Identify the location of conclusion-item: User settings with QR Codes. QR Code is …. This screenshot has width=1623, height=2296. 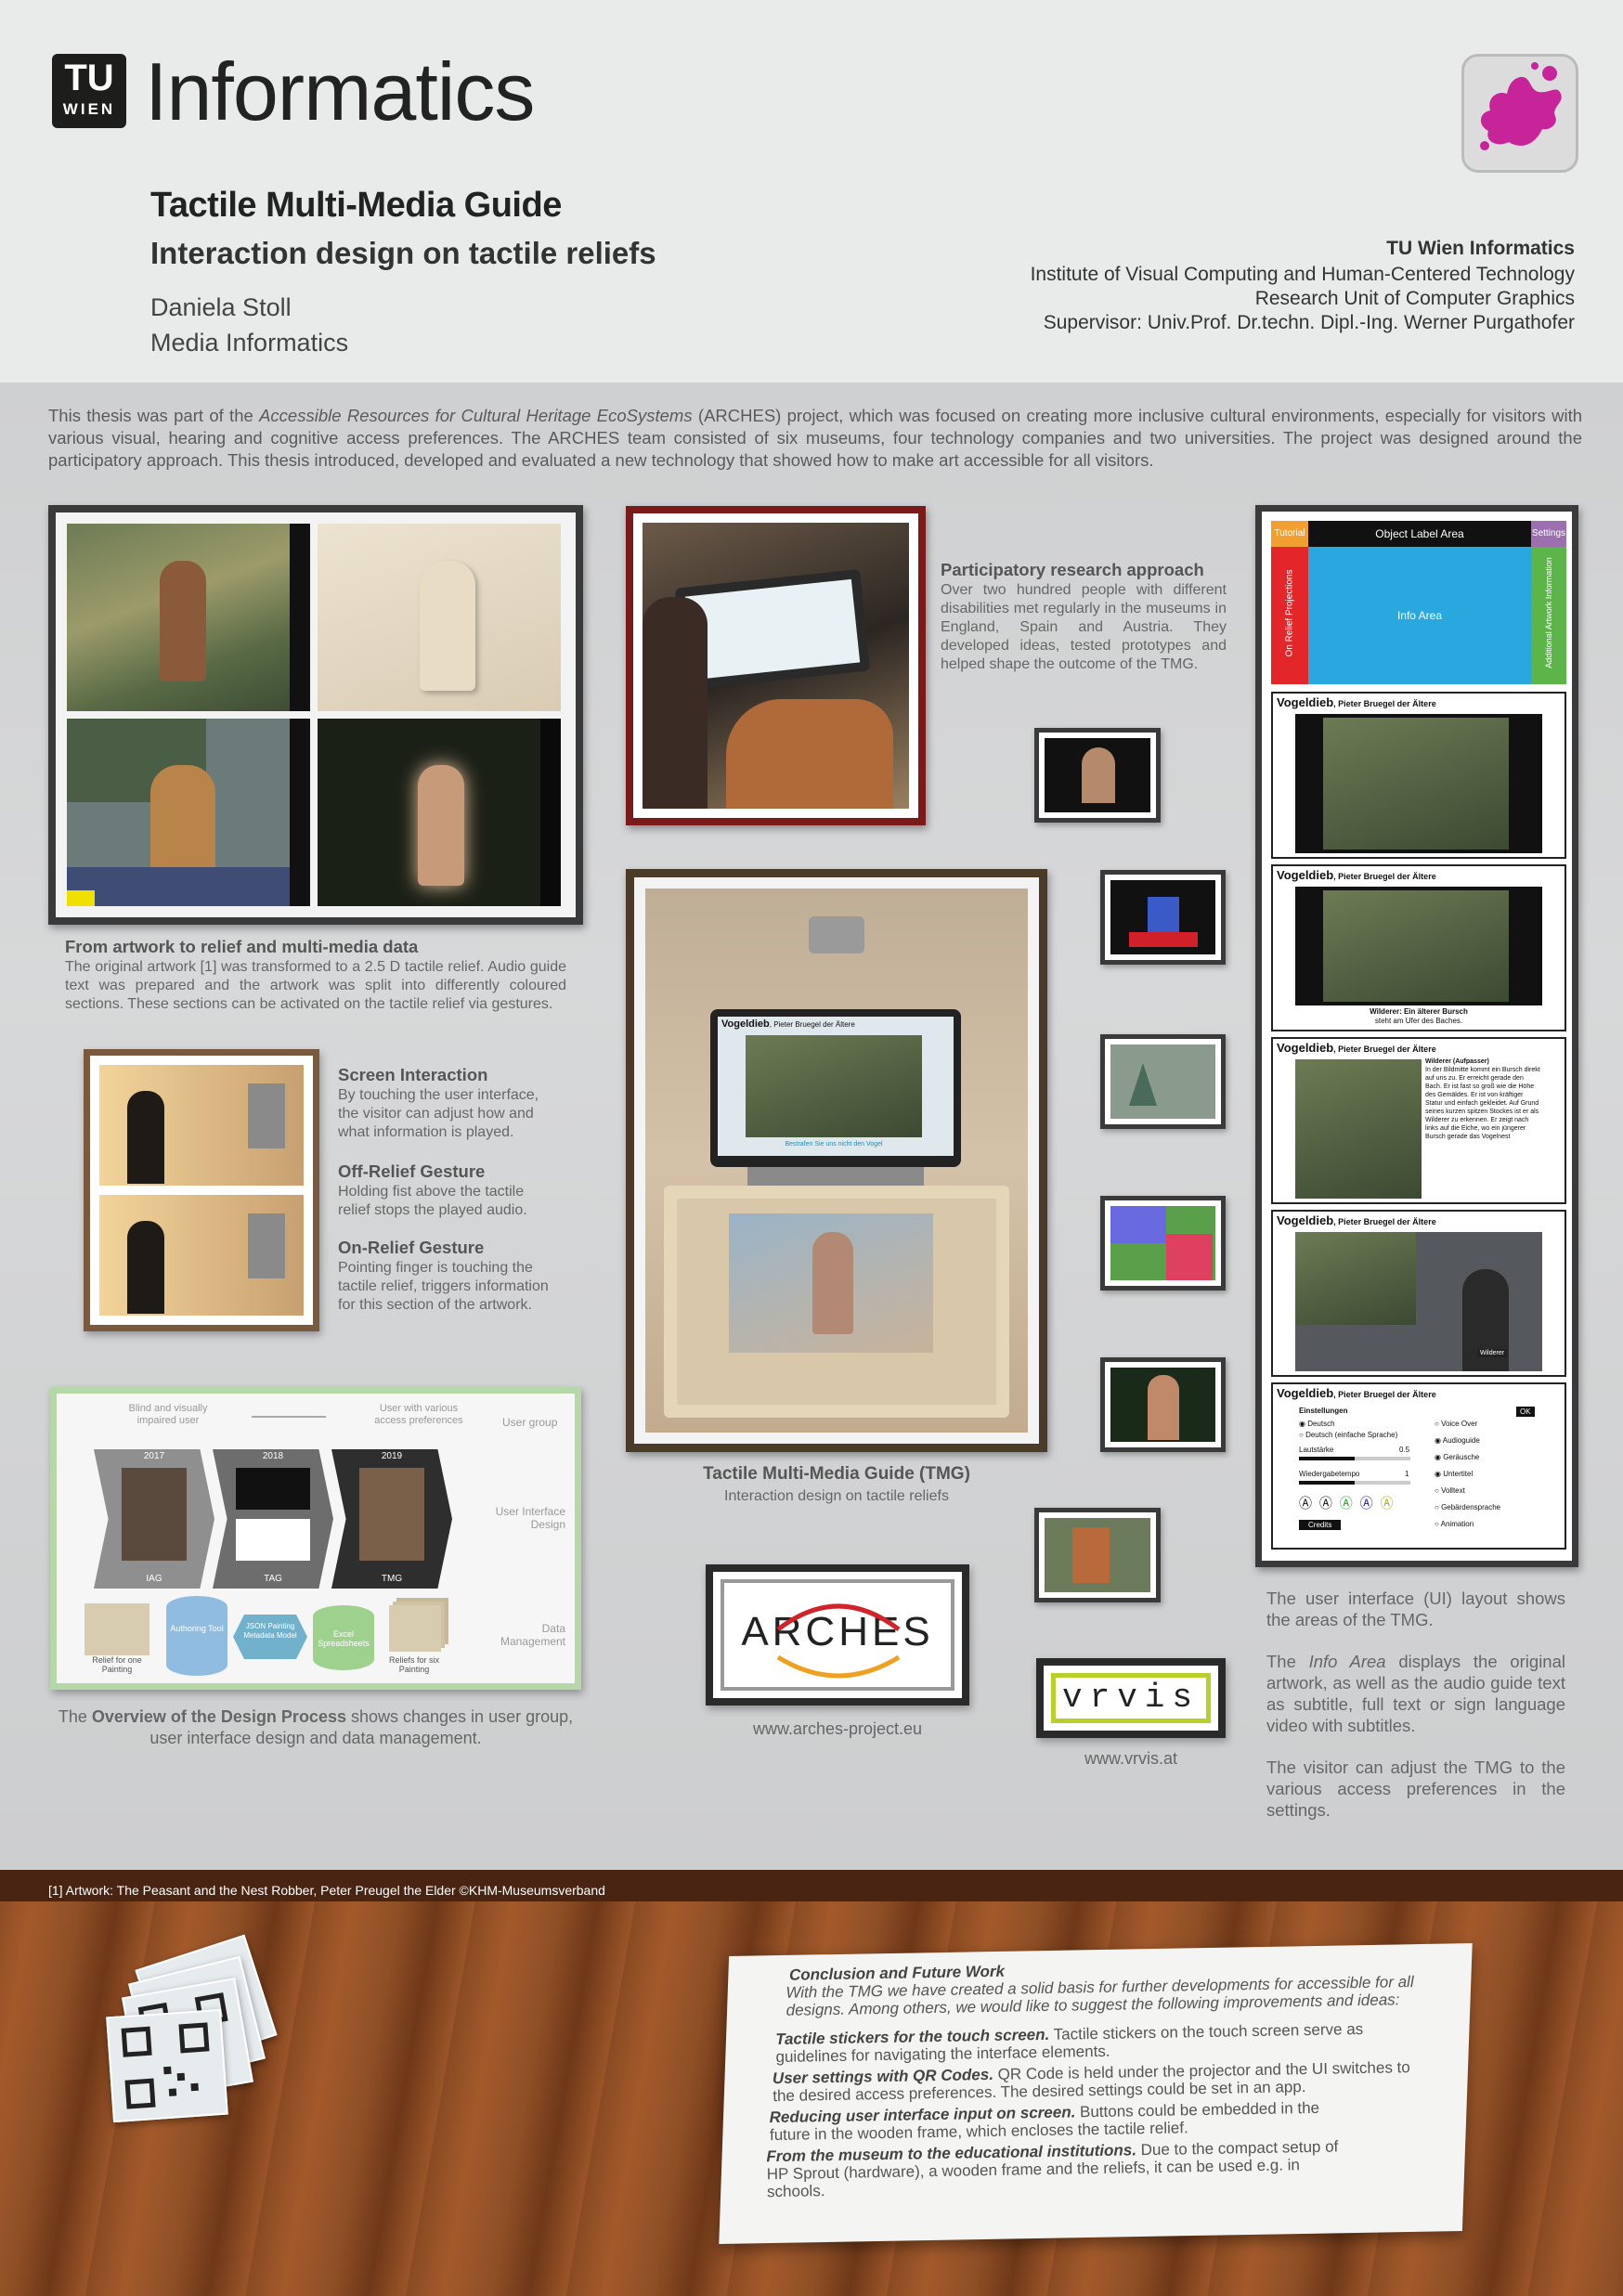
(1097, 2081).